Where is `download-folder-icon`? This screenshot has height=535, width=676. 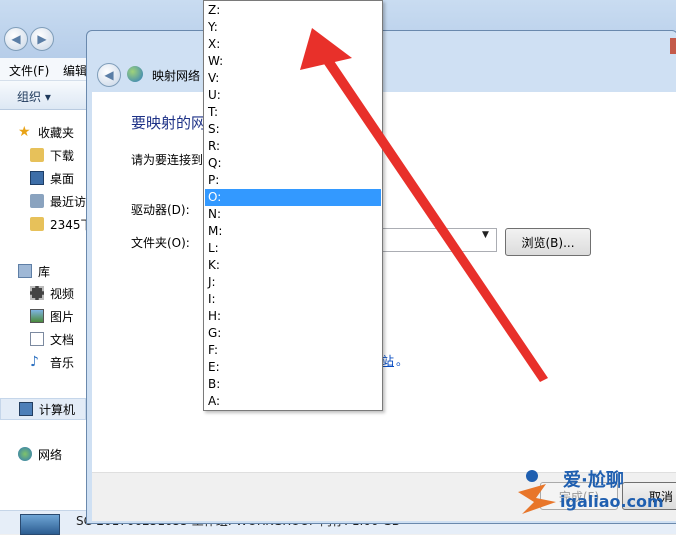
download-folder-icon is located at coordinates (37, 155).